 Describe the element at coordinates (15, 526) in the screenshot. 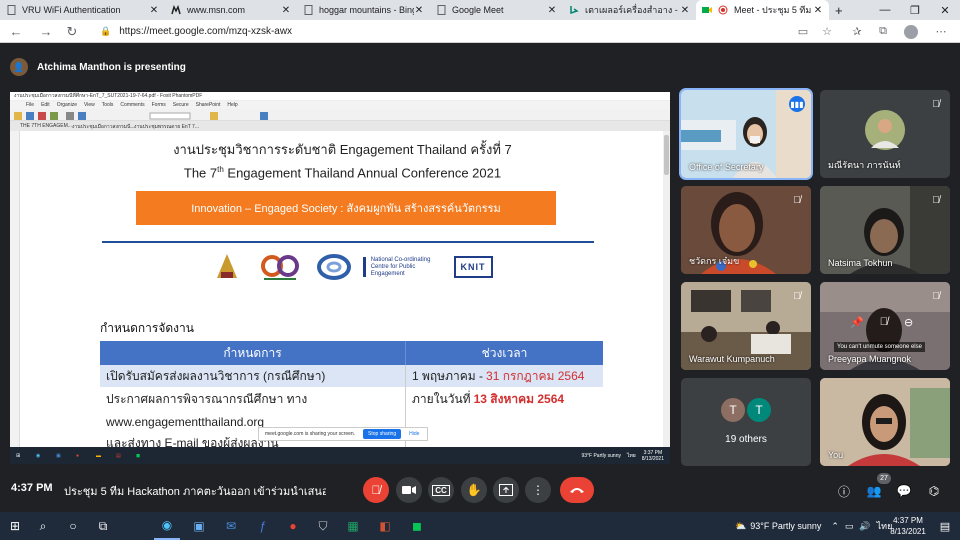

I see `windows-start-icon: ⊞` at that location.